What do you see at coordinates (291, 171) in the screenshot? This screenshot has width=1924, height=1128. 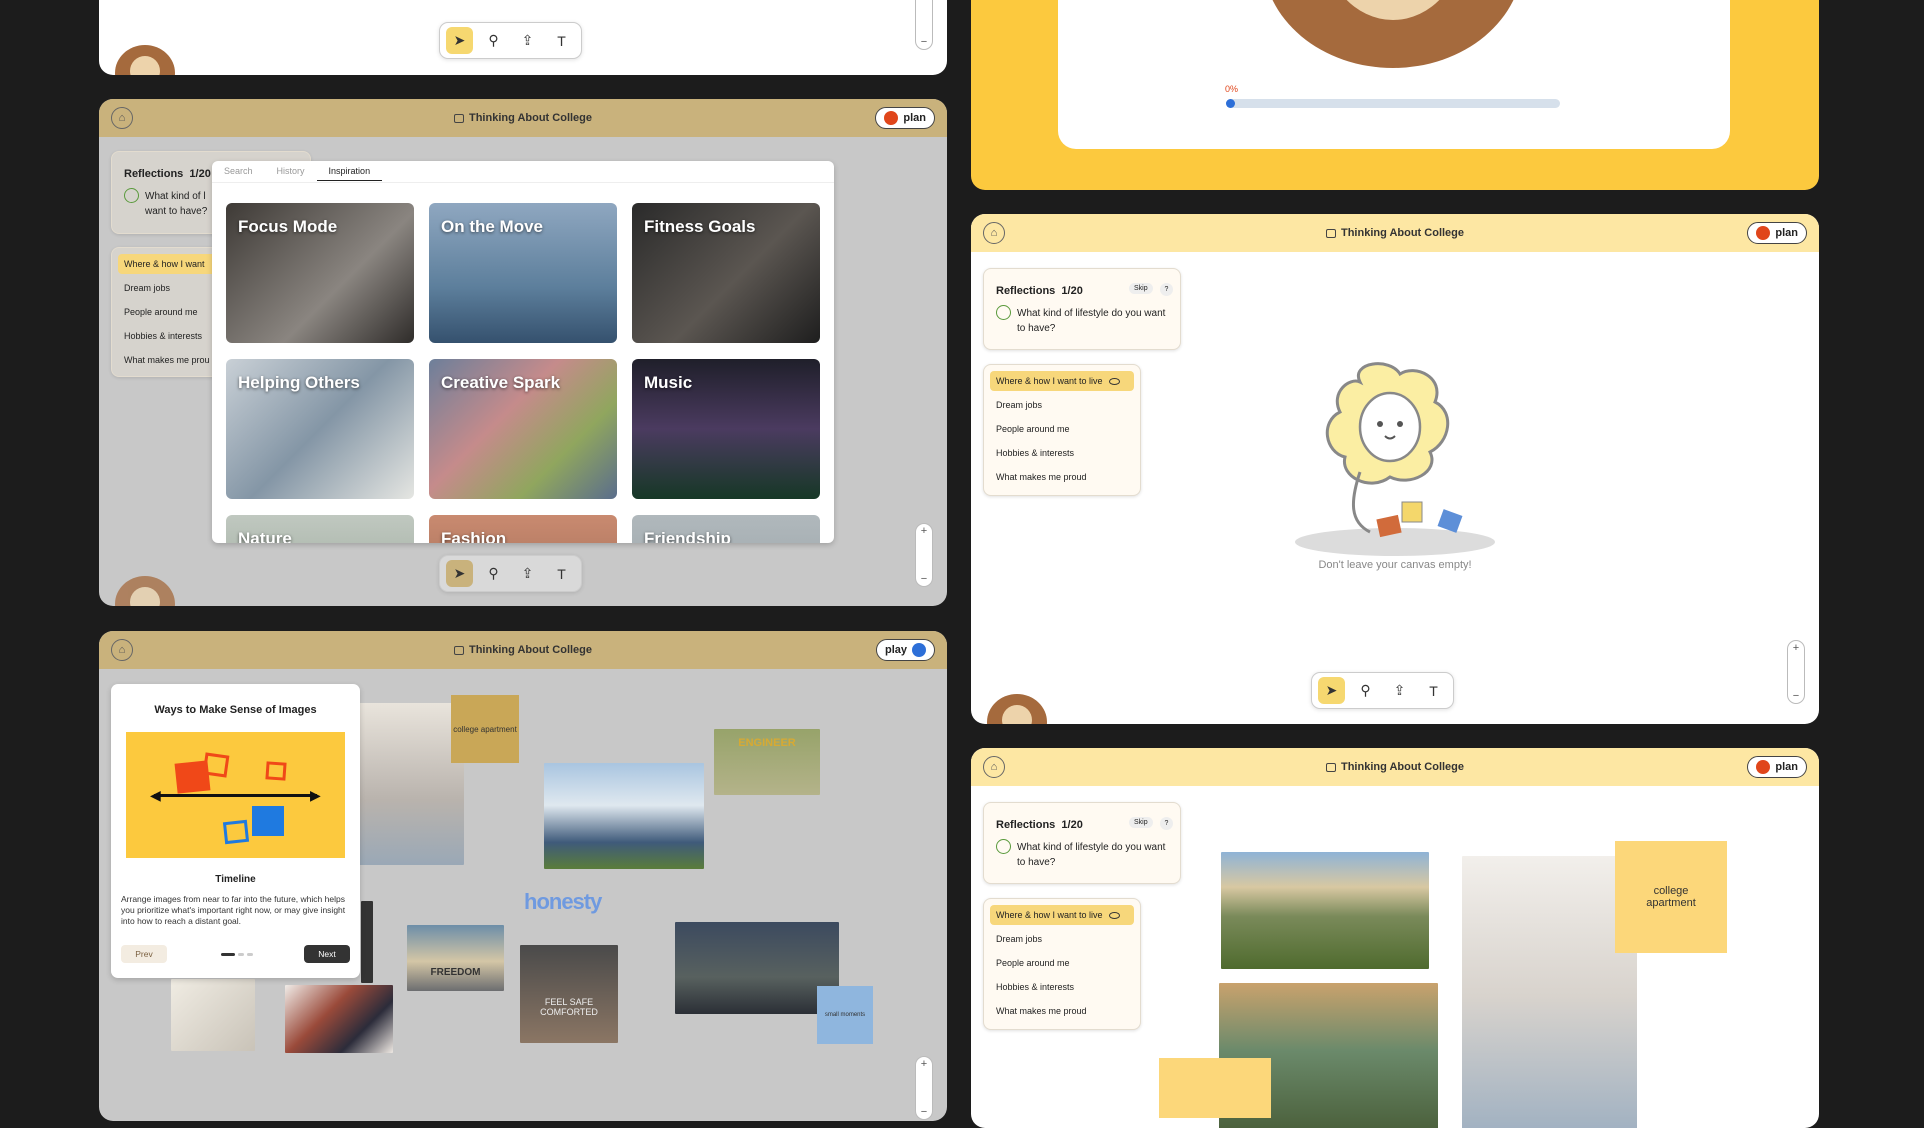 I see `tab-history: History` at bounding box center [291, 171].